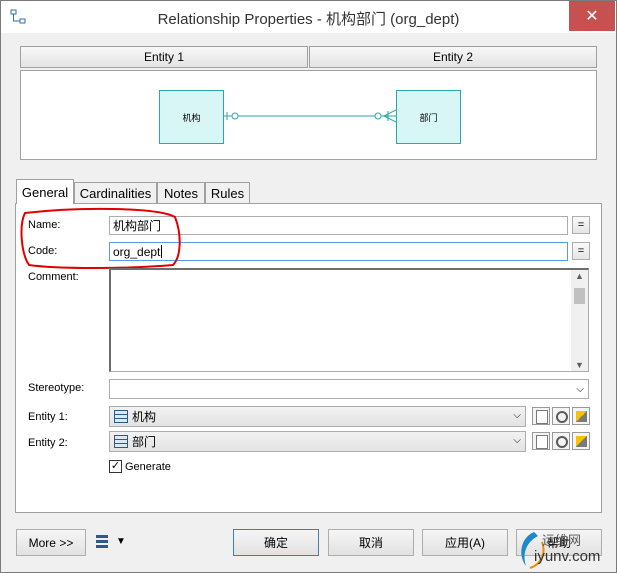  Describe the element at coordinates (580, 389) in the screenshot. I see `stereotype-chevron-down-icon: ⌵` at that location.